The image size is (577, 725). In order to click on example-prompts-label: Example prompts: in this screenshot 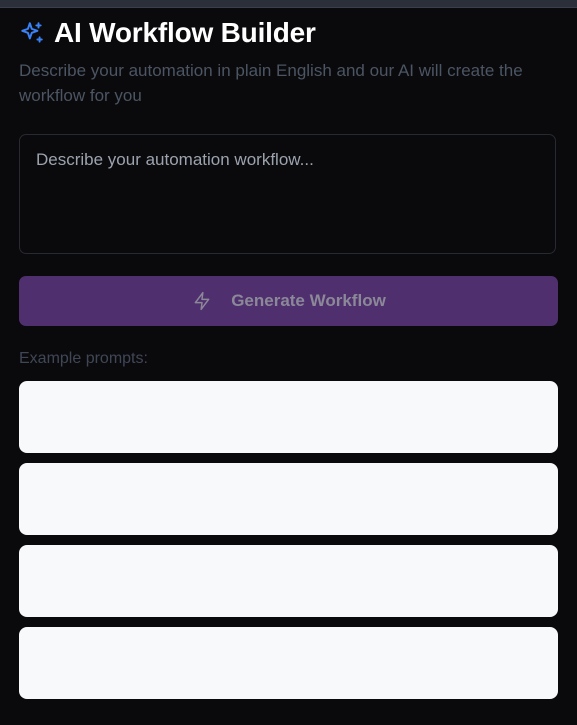, I will do `click(83, 358)`.